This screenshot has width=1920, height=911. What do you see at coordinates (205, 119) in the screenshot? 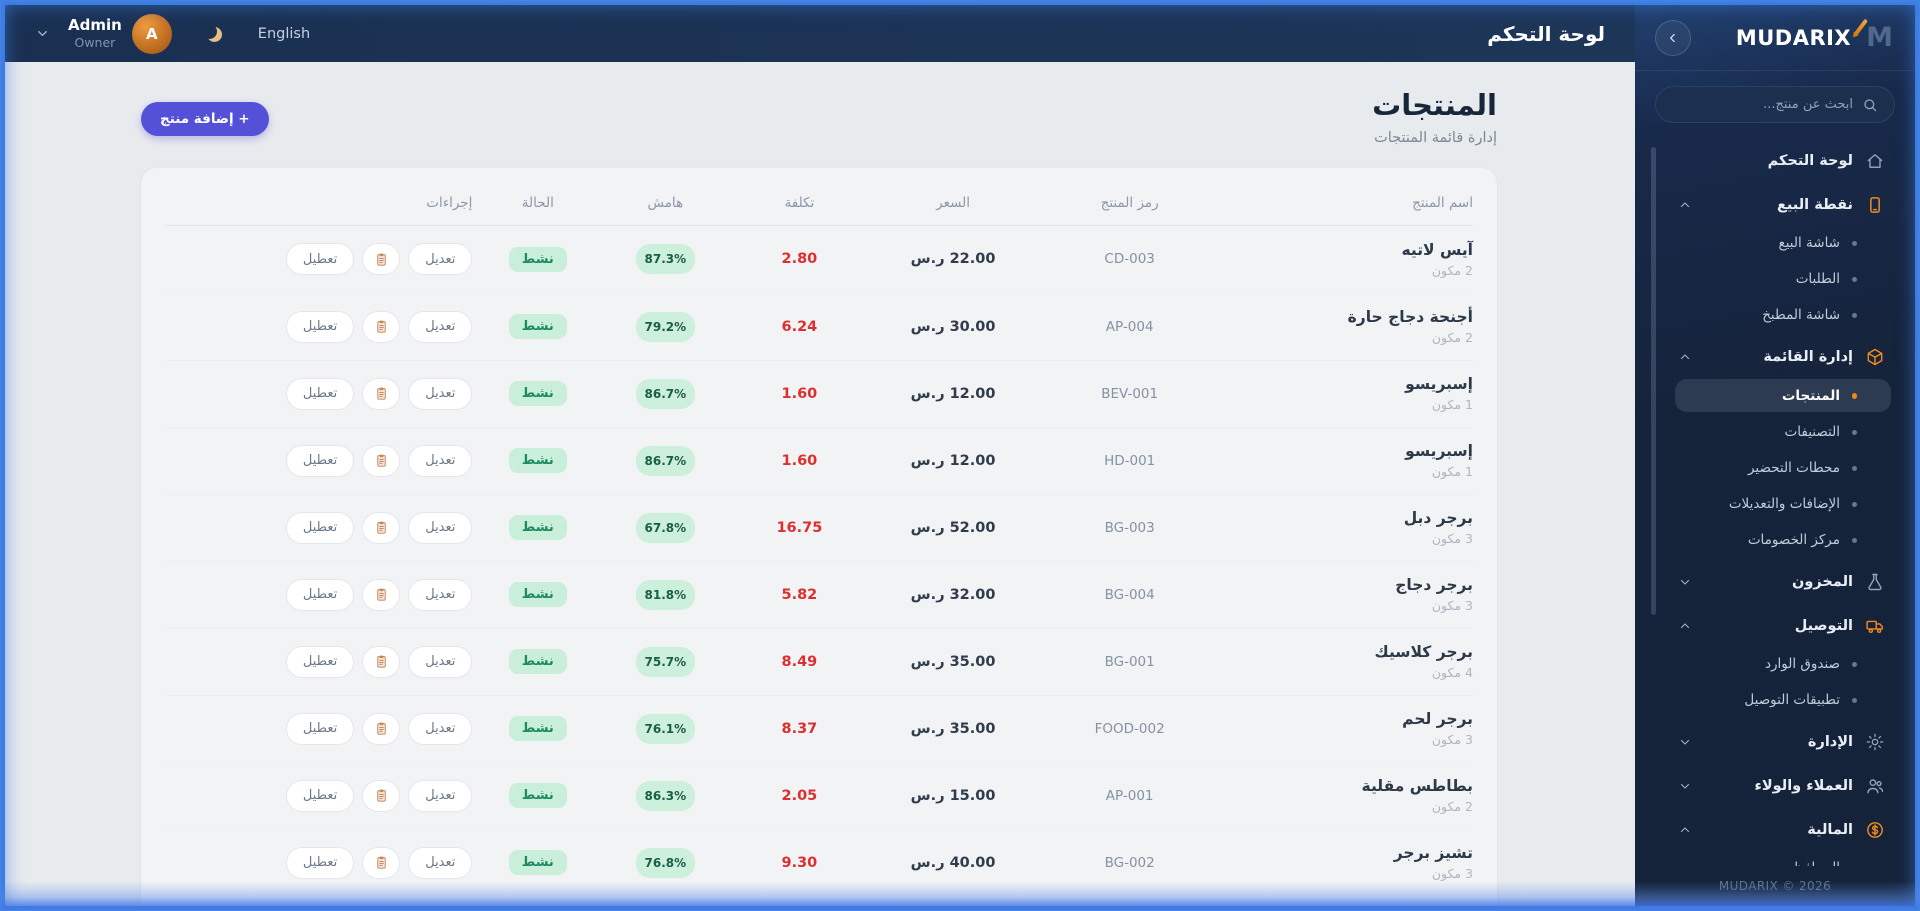
I see `add-product-button: + إضافة منتج` at bounding box center [205, 119].